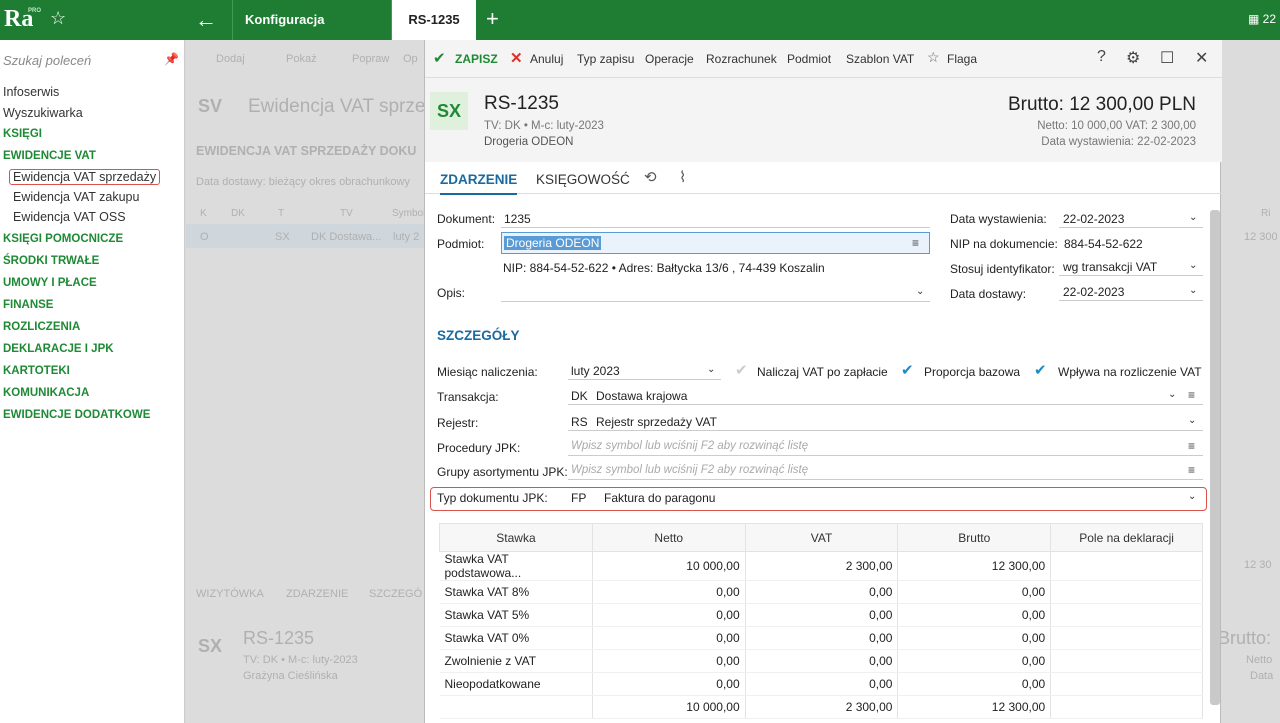 This screenshot has height=723, width=1280. Describe the element at coordinates (36, 371) in the screenshot. I see `sidebar-section-kartoteki: KARTOTEKI` at that location.